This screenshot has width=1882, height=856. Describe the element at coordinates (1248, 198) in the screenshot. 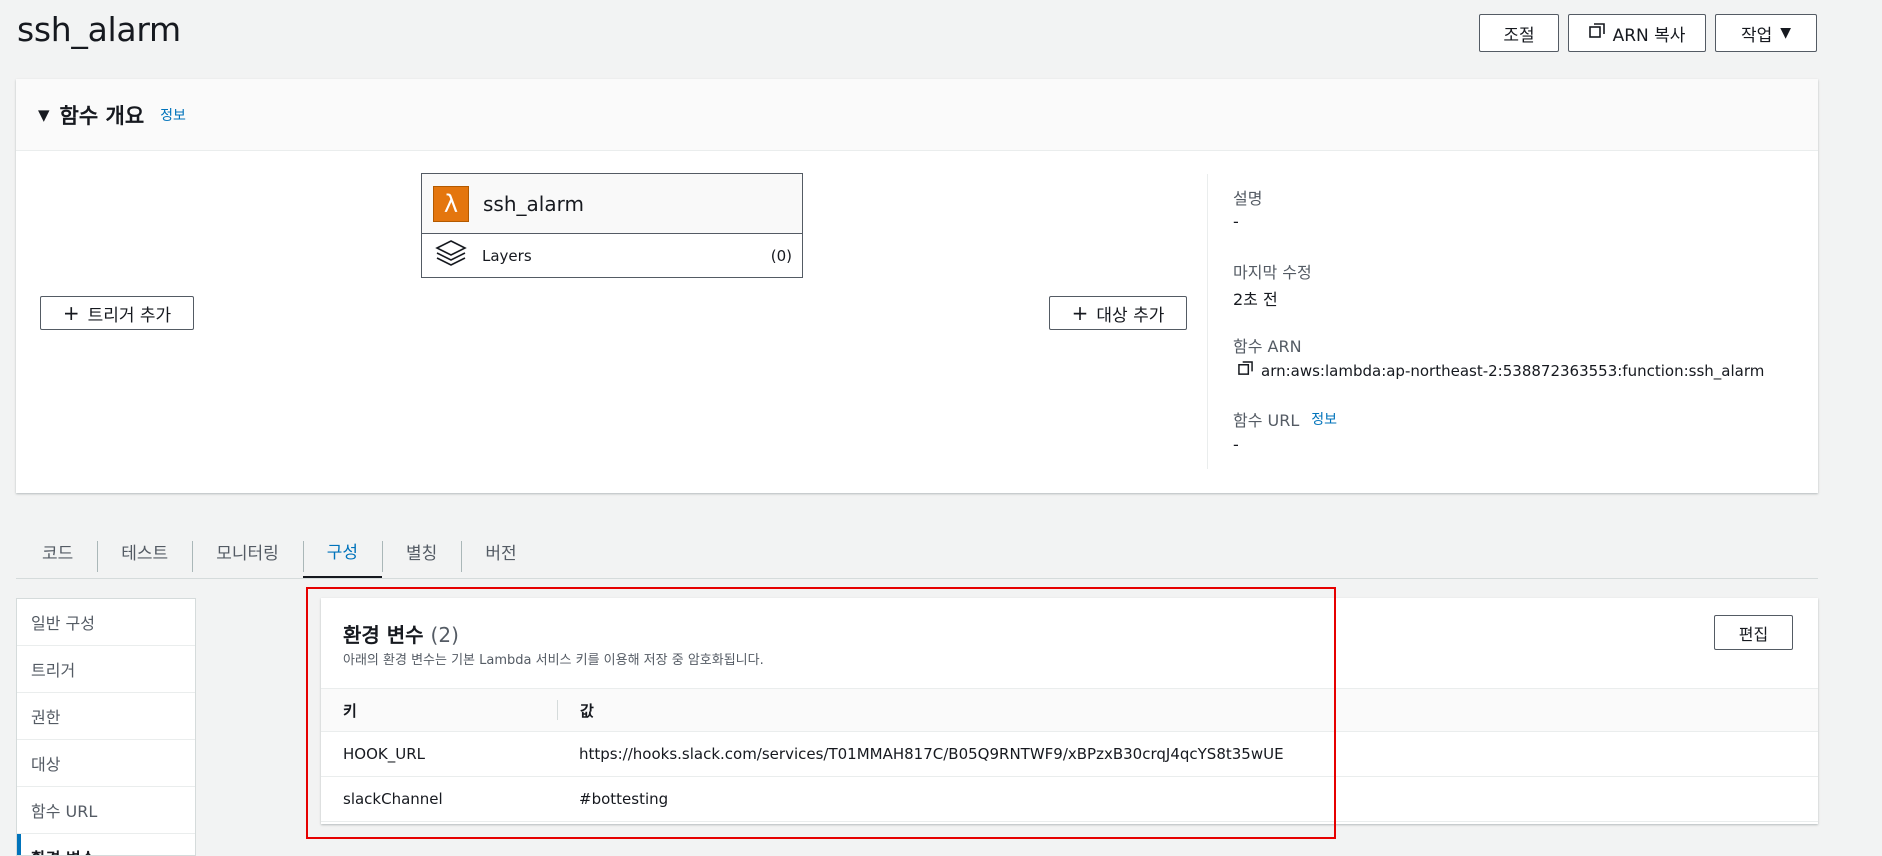

I see `description-label: 설명` at that location.